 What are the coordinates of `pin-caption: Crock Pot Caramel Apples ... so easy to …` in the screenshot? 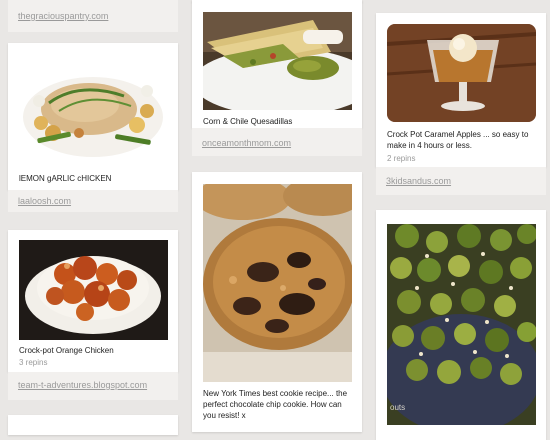 It's located at (458, 140).